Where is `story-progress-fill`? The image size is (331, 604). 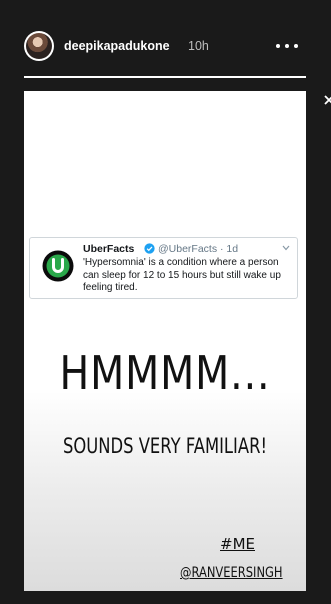
story-progress-fill is located at coordinates (165, 77).